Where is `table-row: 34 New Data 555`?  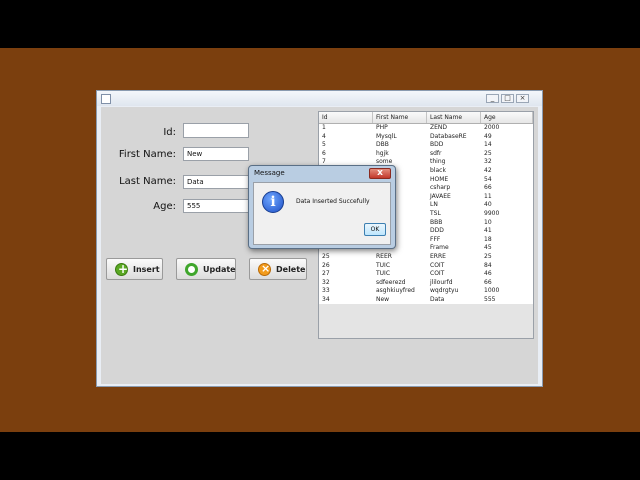
table-row: 34 New Data 555 is located at coordinates (426, 300).